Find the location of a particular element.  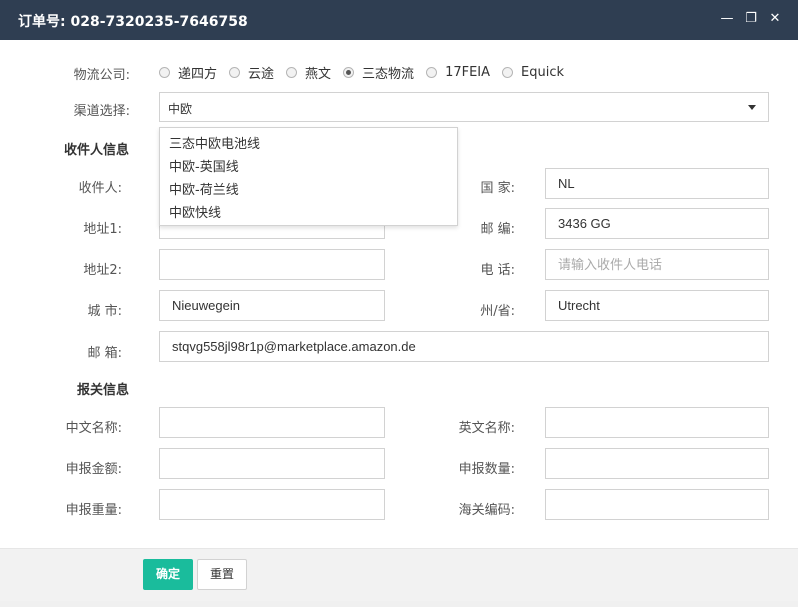

weight-input is located at coordinates (272, 504).